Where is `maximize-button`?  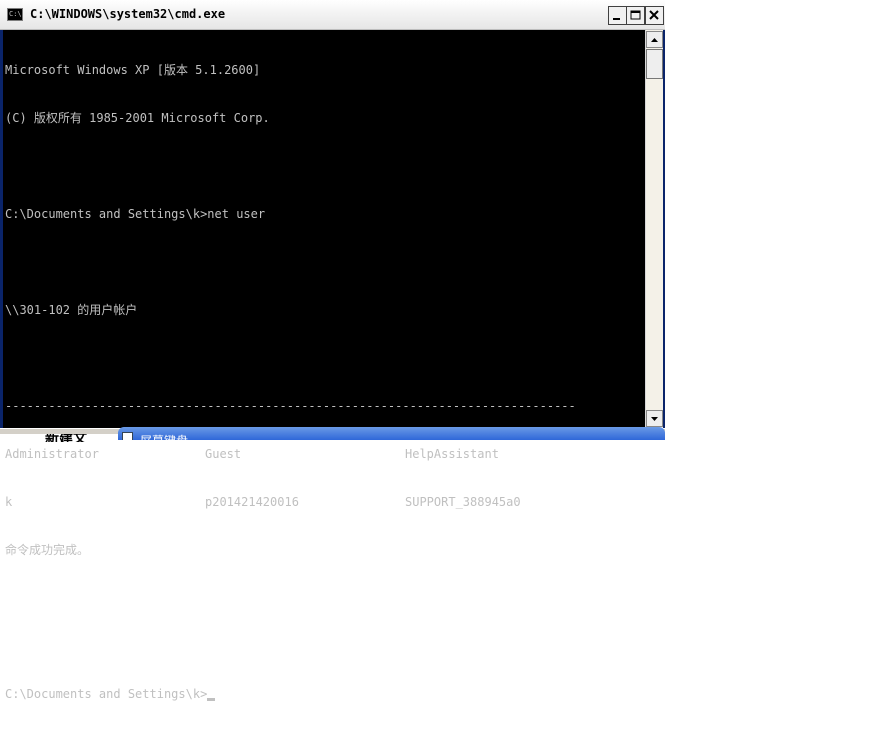 maximize-button is located at coordinates (635, 15).